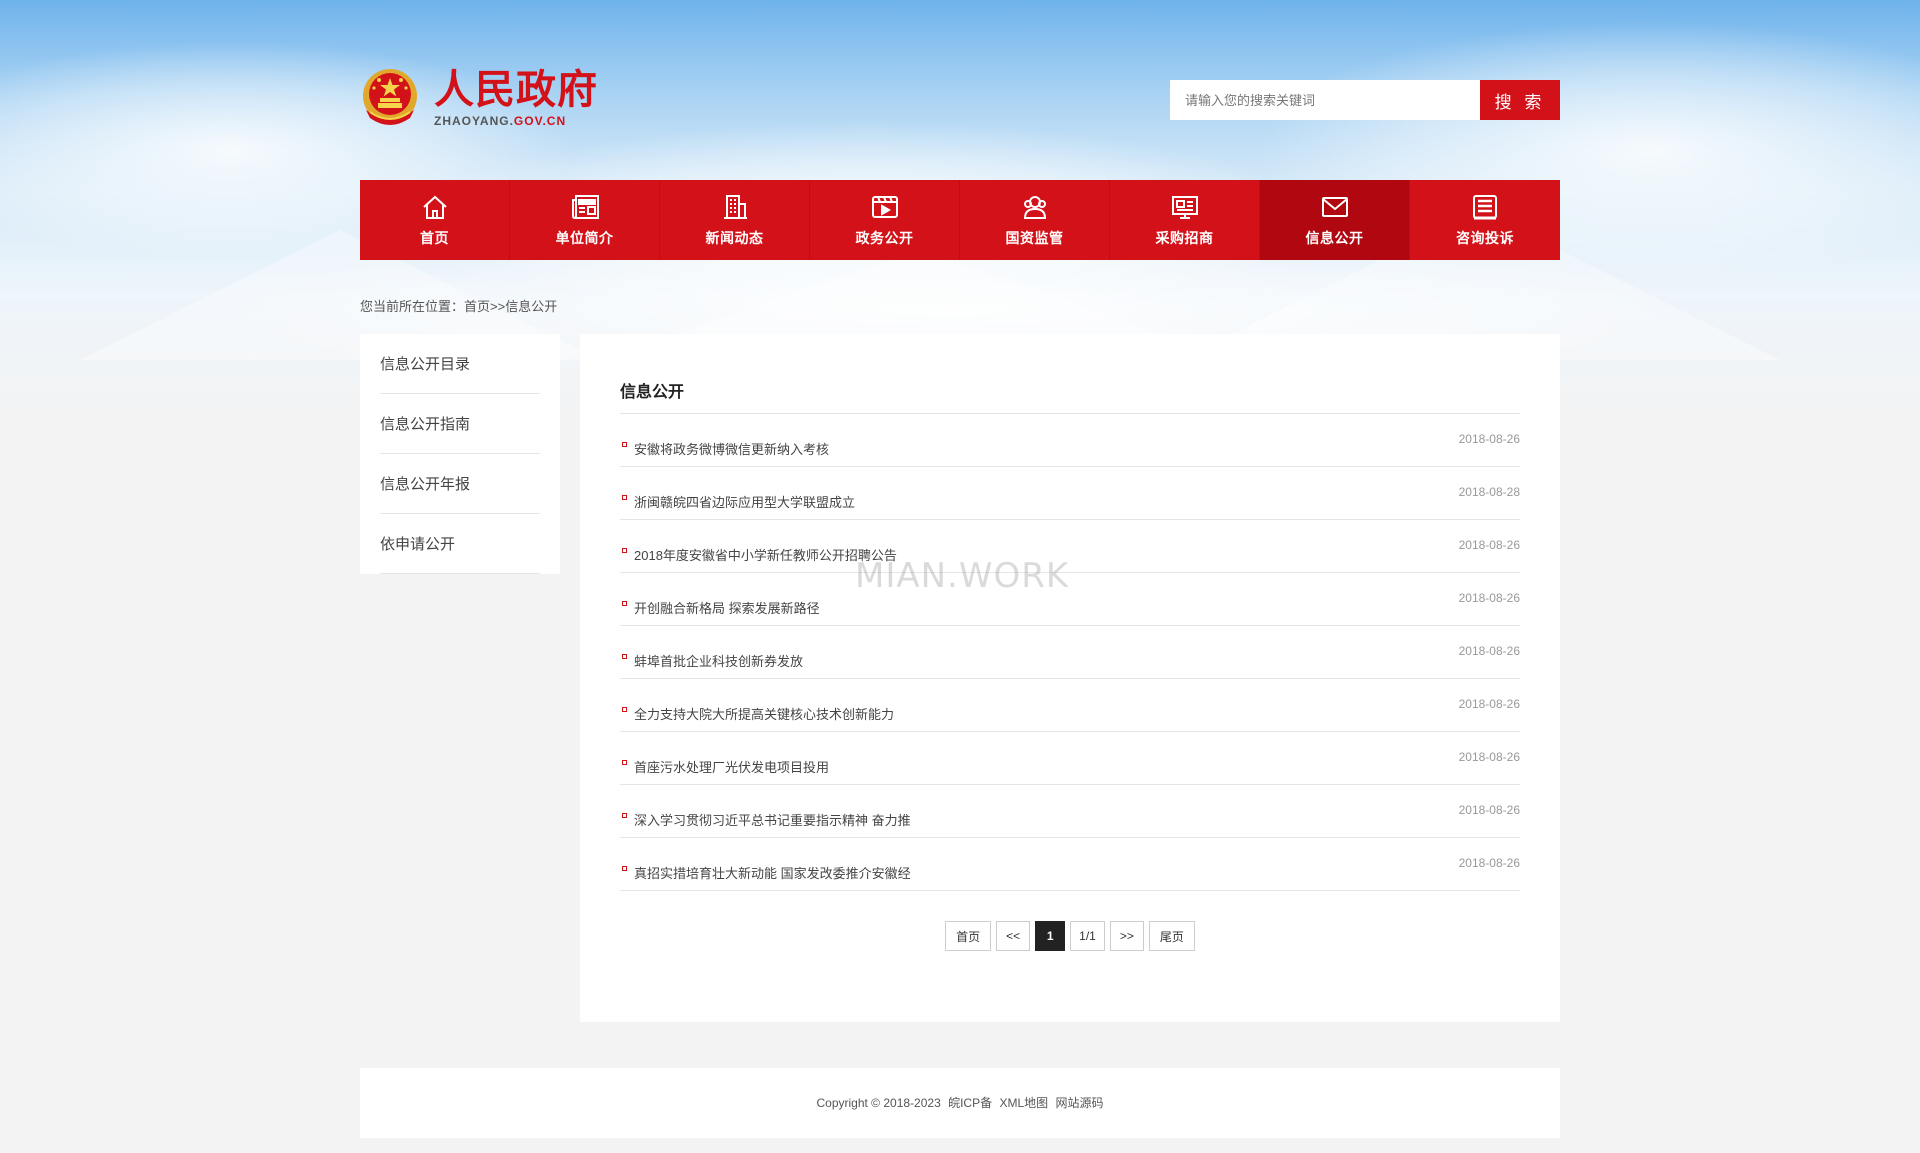 The image size is (1920, 1153). I want to click on list-item: 2018年度安徽省中小学新任教师公开招聘公告 2018-08-26, so click(1070, 546).